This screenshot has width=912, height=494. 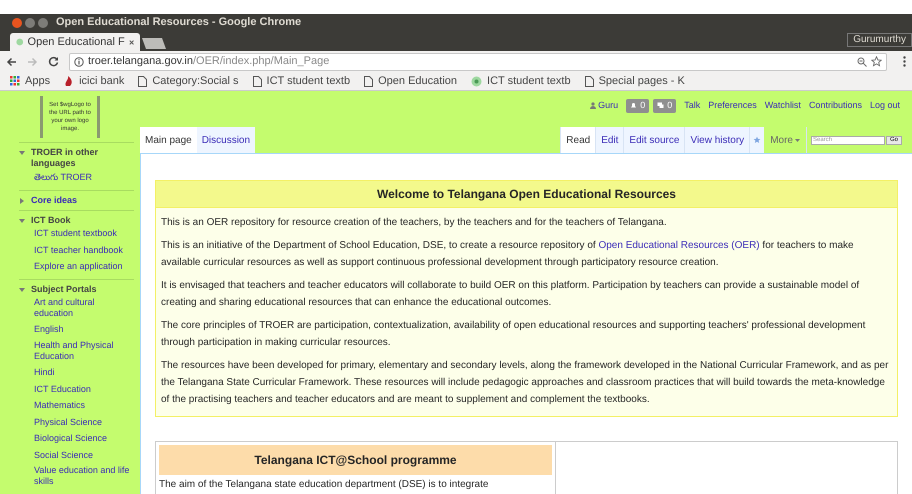 What do you see at coordinates (660, 106) in the screenshot?
I see `speech-bubbles-icon` at bounding box center [660, 106].